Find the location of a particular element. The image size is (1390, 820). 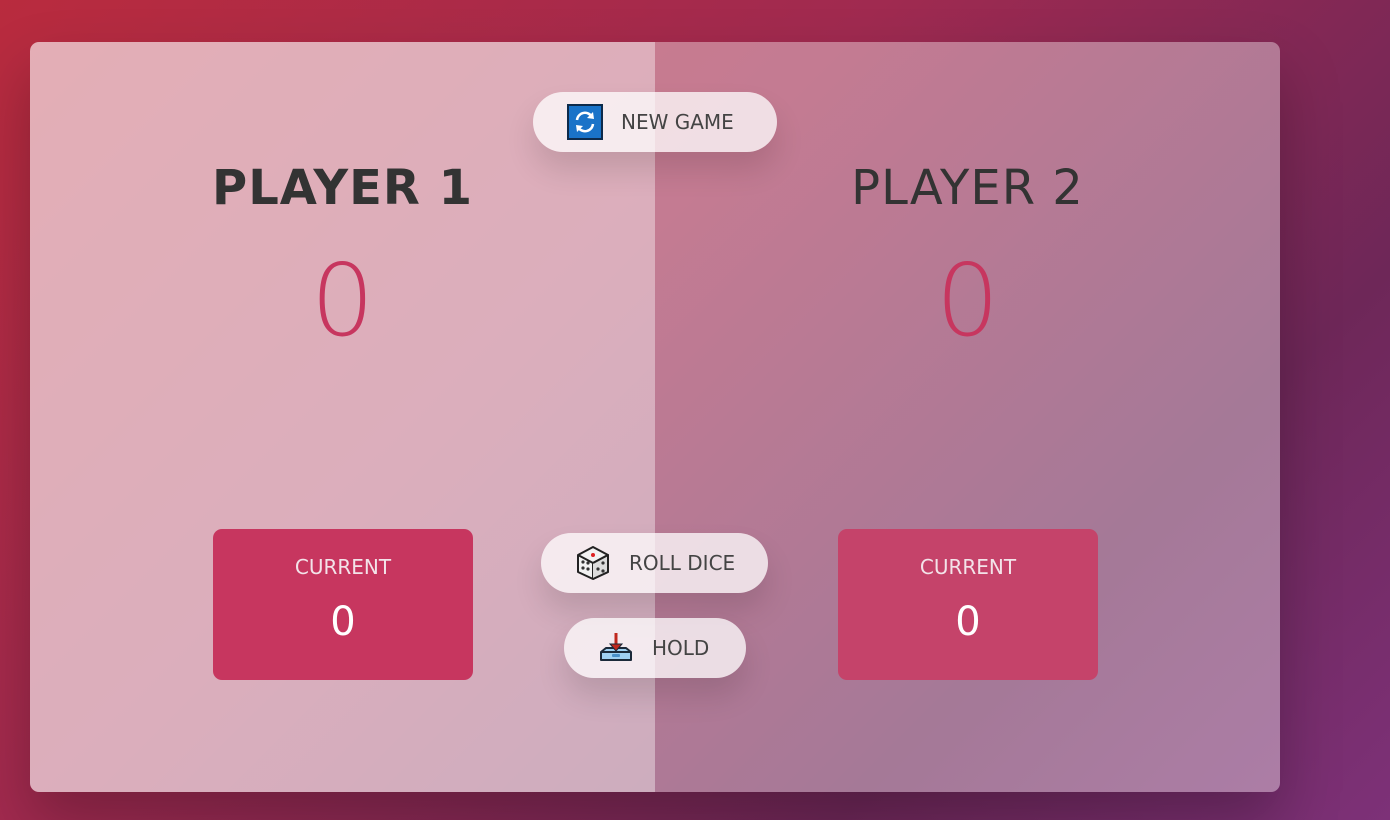

player-1-current-score: 0 is located at coordinates (343, 622).